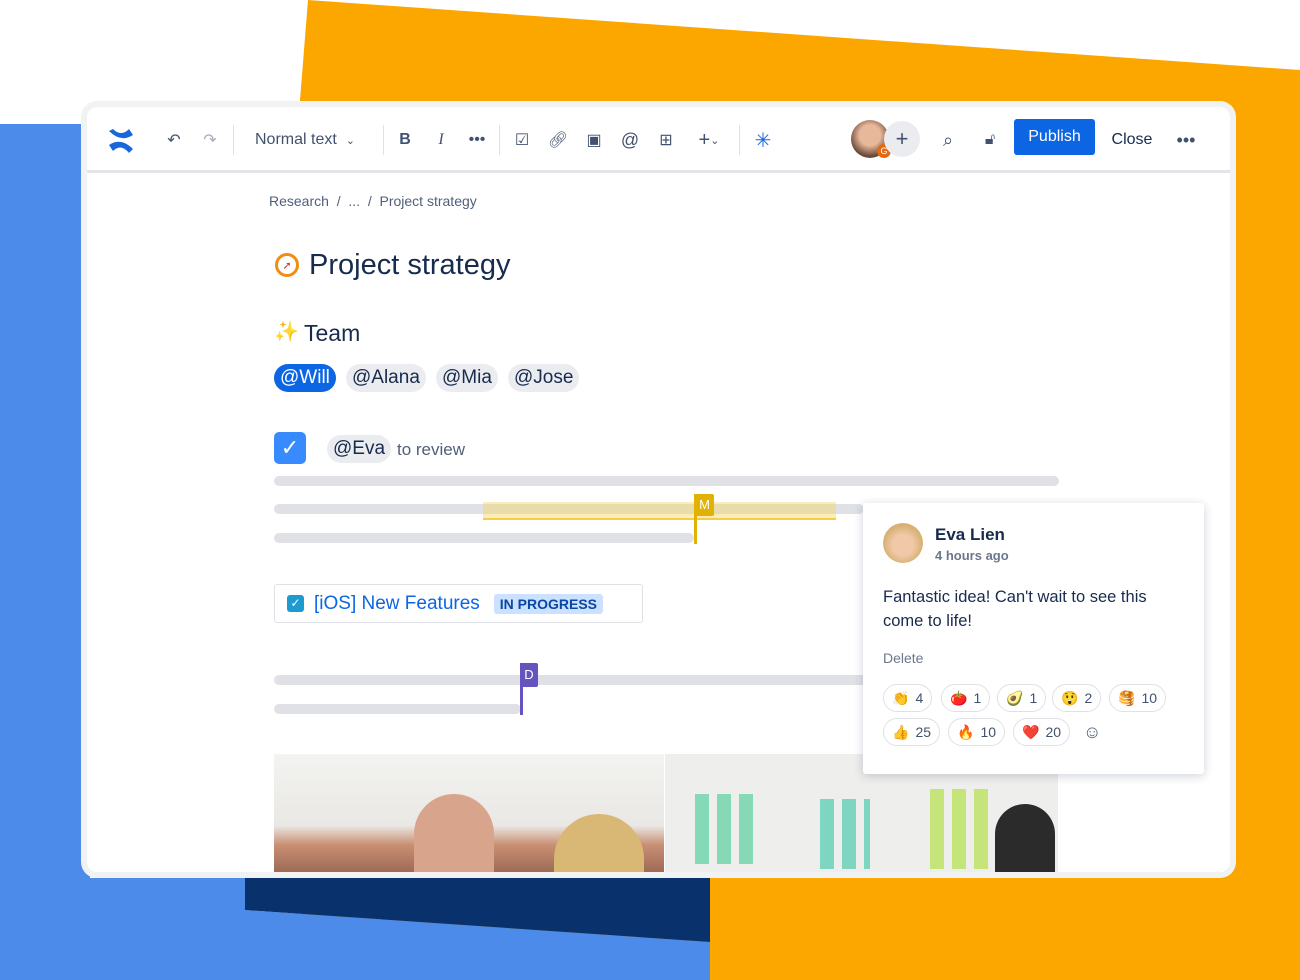  What do you see at coordinates (630, 140) in the screenshot?
I see `mention-icon: @` at bounding box center [630, 140].